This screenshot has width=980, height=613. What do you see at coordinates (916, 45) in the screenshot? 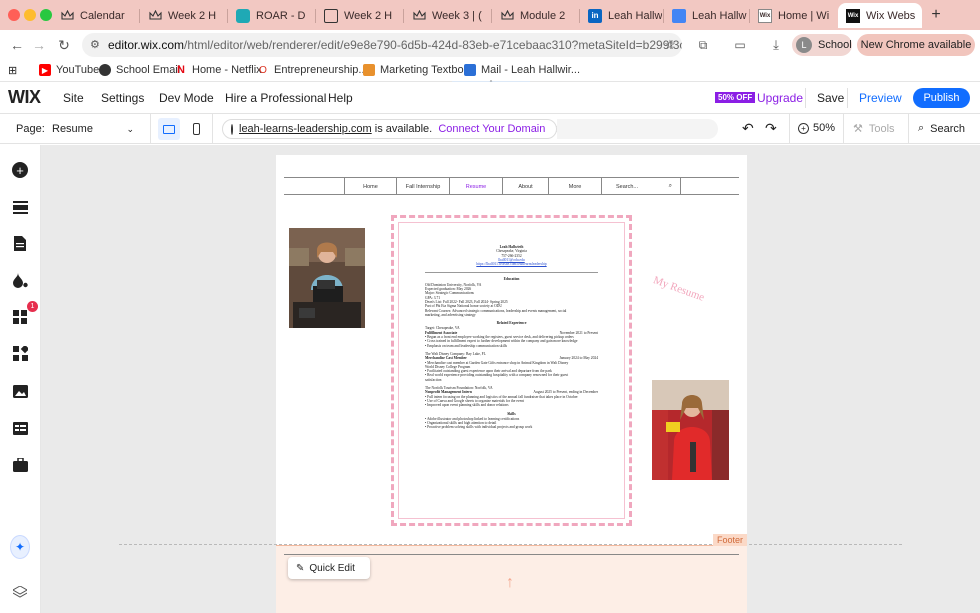
I see `chrome-update-button: New Chrome available` at bounding box center [916, 45].